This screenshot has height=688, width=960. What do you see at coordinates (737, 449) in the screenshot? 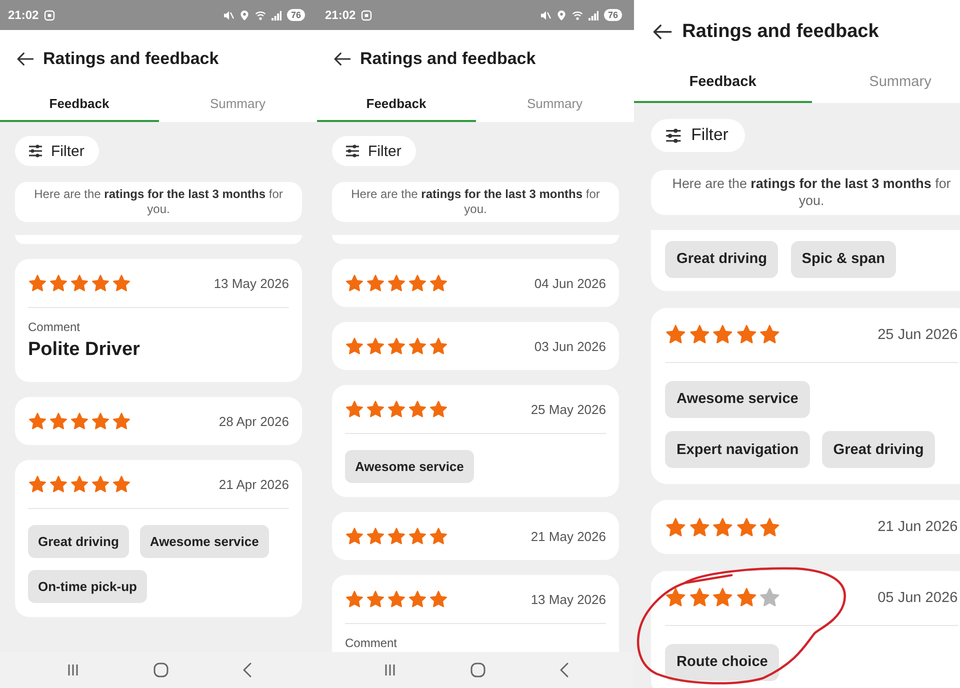
I see `feedback-tag: Expert navigation` at bounding box center [737, 449].